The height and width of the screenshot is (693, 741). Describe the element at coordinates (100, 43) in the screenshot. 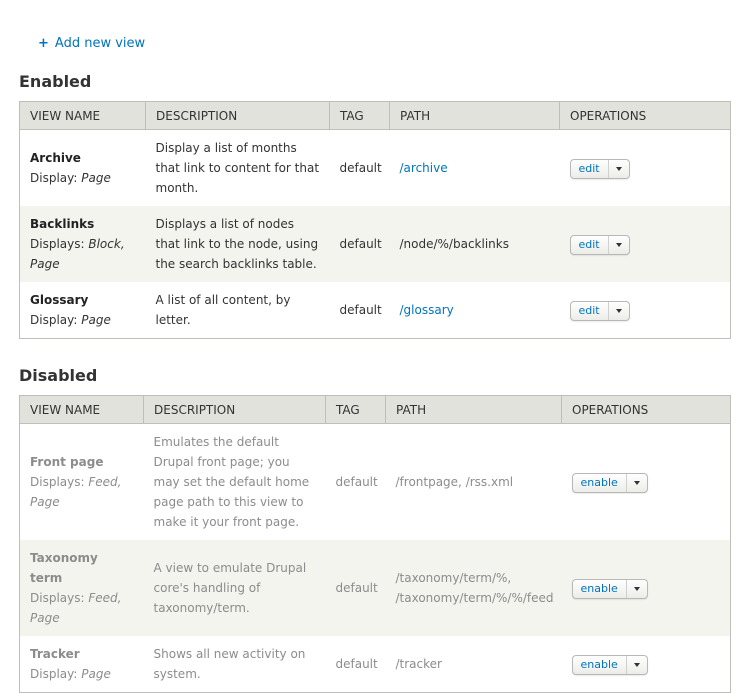

I see `add-new-view-label: Add new view` at that location.